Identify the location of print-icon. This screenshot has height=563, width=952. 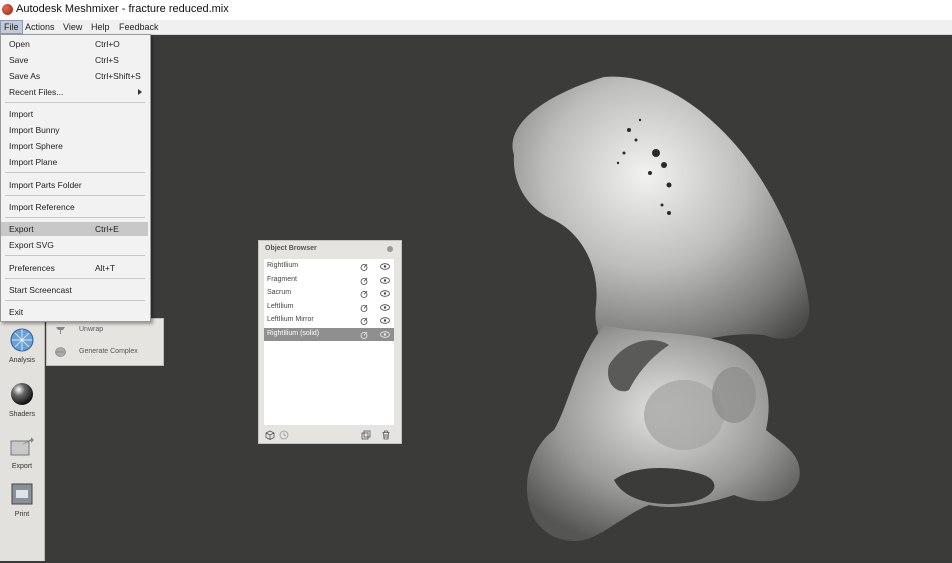
(22, 494).